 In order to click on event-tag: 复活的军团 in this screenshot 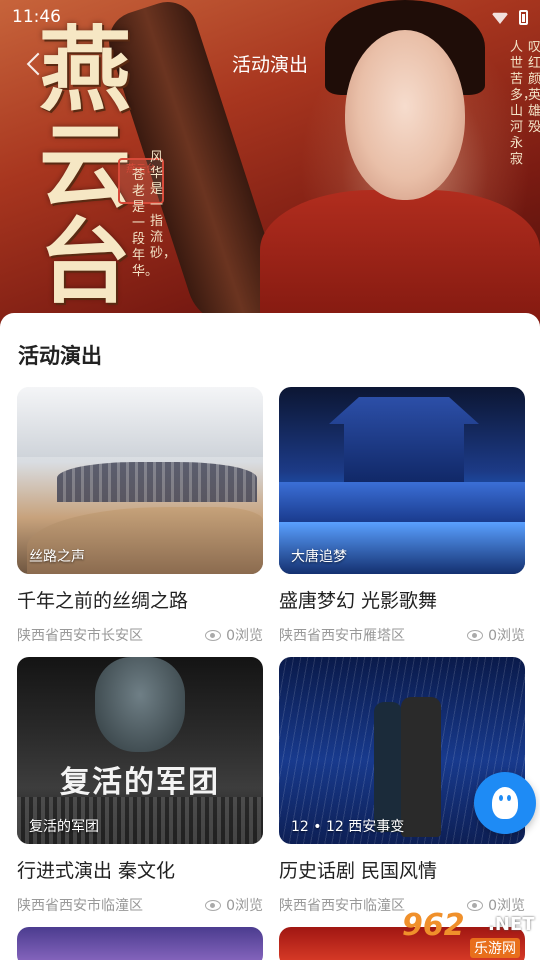, I will do `click(64, 827)`.